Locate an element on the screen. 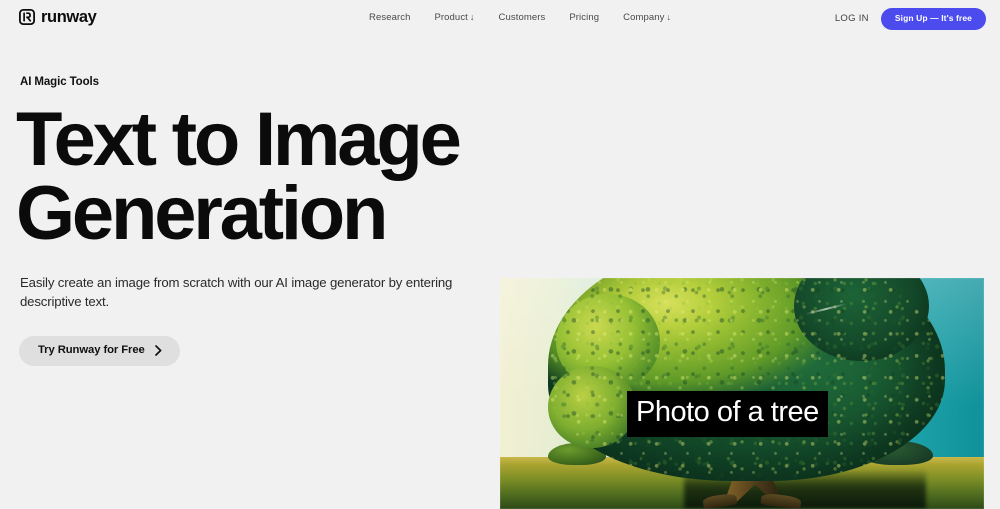 Image resolution: width=1000 pixels, height=509 pixels. signup-button: Sign Up — It's free is located at coordinates (933, 19).